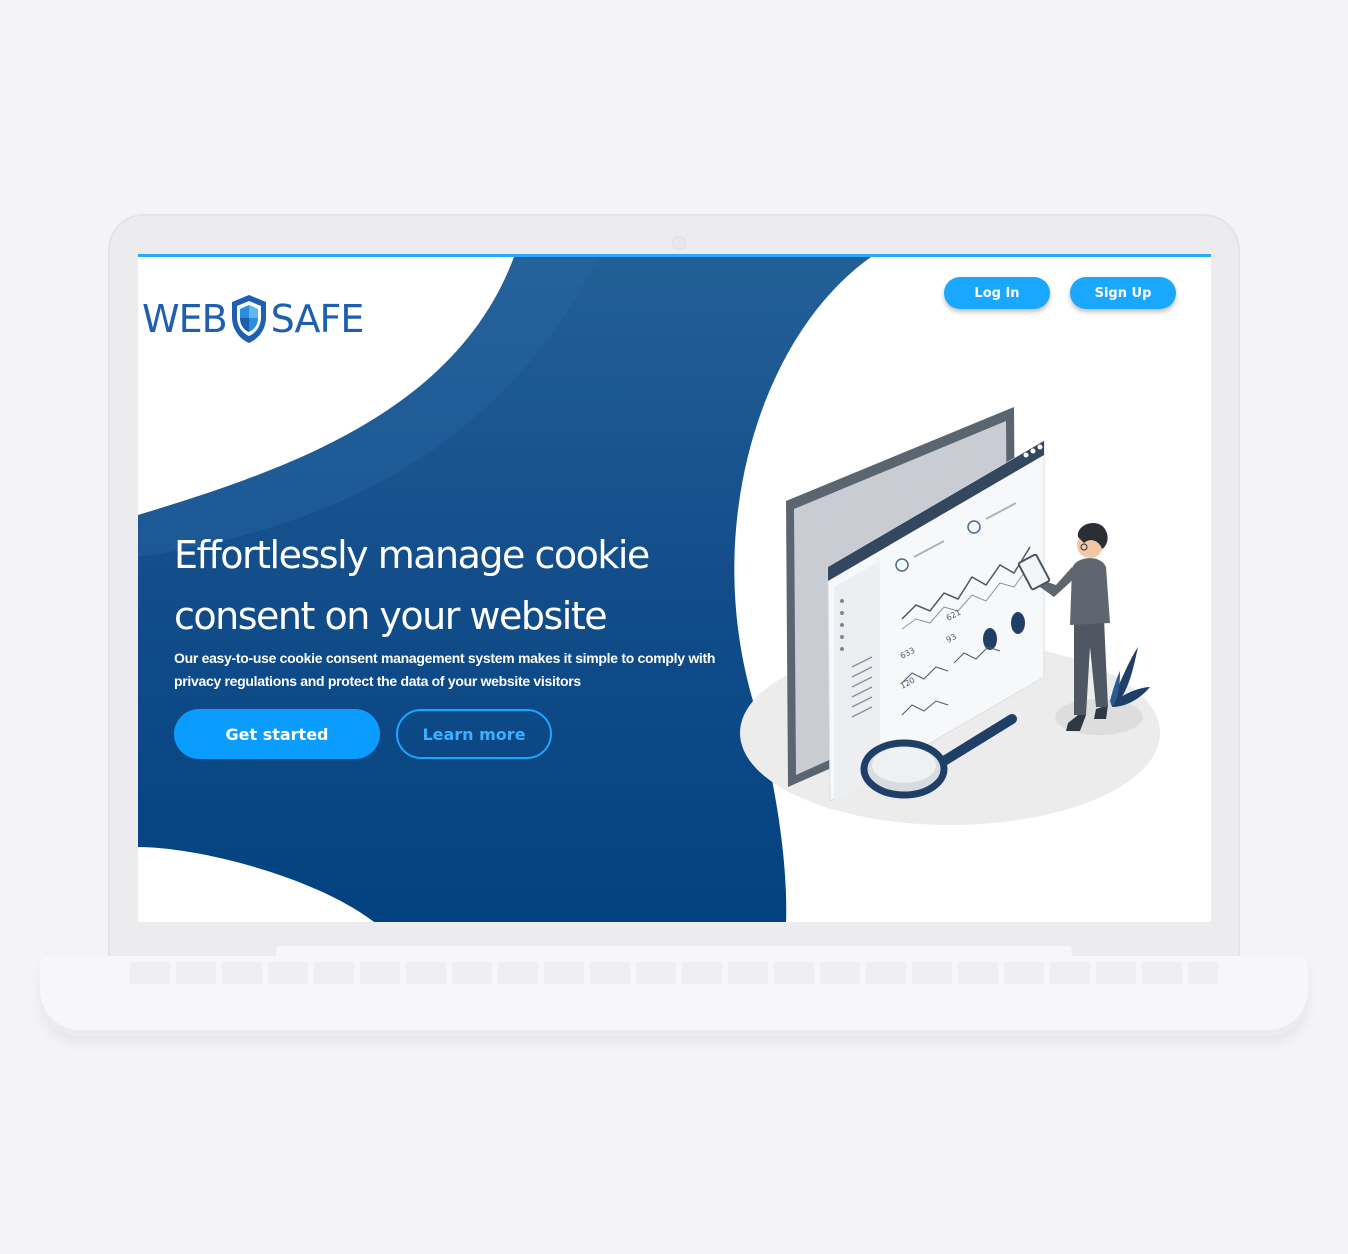 The height and width of the screenshot is (1254, 1348). I want to click on get-started-button: Get started, so click(277, 734).